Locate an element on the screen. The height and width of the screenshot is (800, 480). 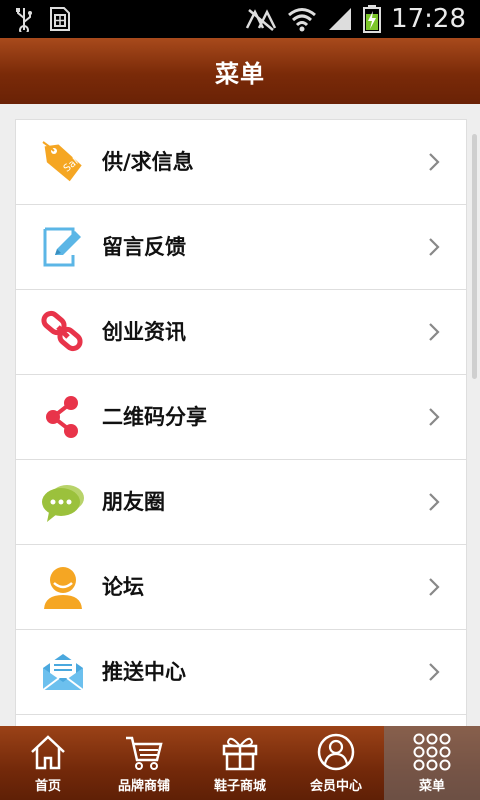
nav-item-home: 首页 is located at coordinates (48, 763).